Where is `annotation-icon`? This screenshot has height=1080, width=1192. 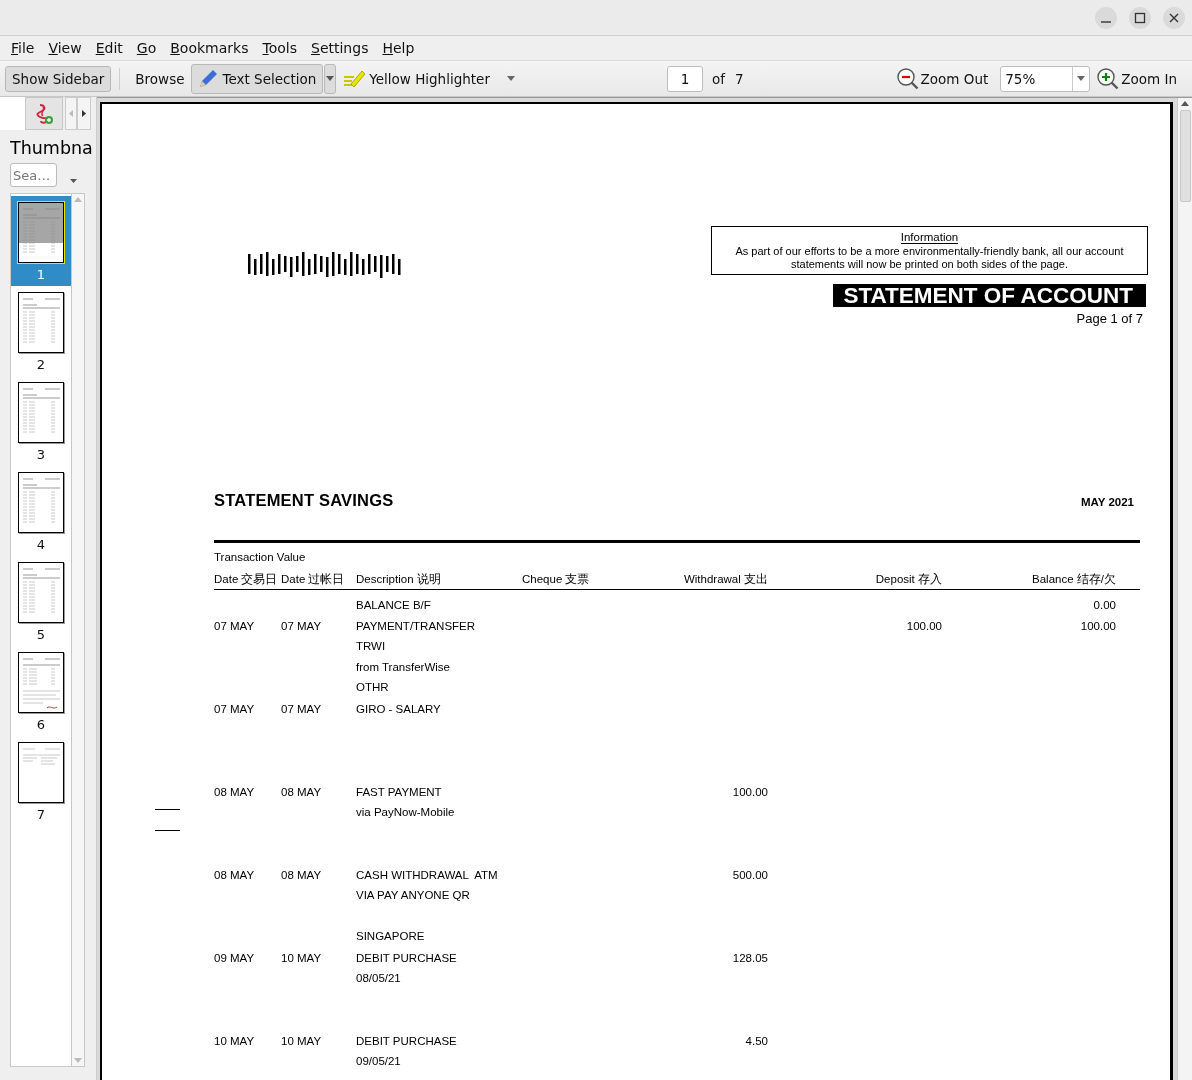
annotation-icon is located at coordinates (44, 113).